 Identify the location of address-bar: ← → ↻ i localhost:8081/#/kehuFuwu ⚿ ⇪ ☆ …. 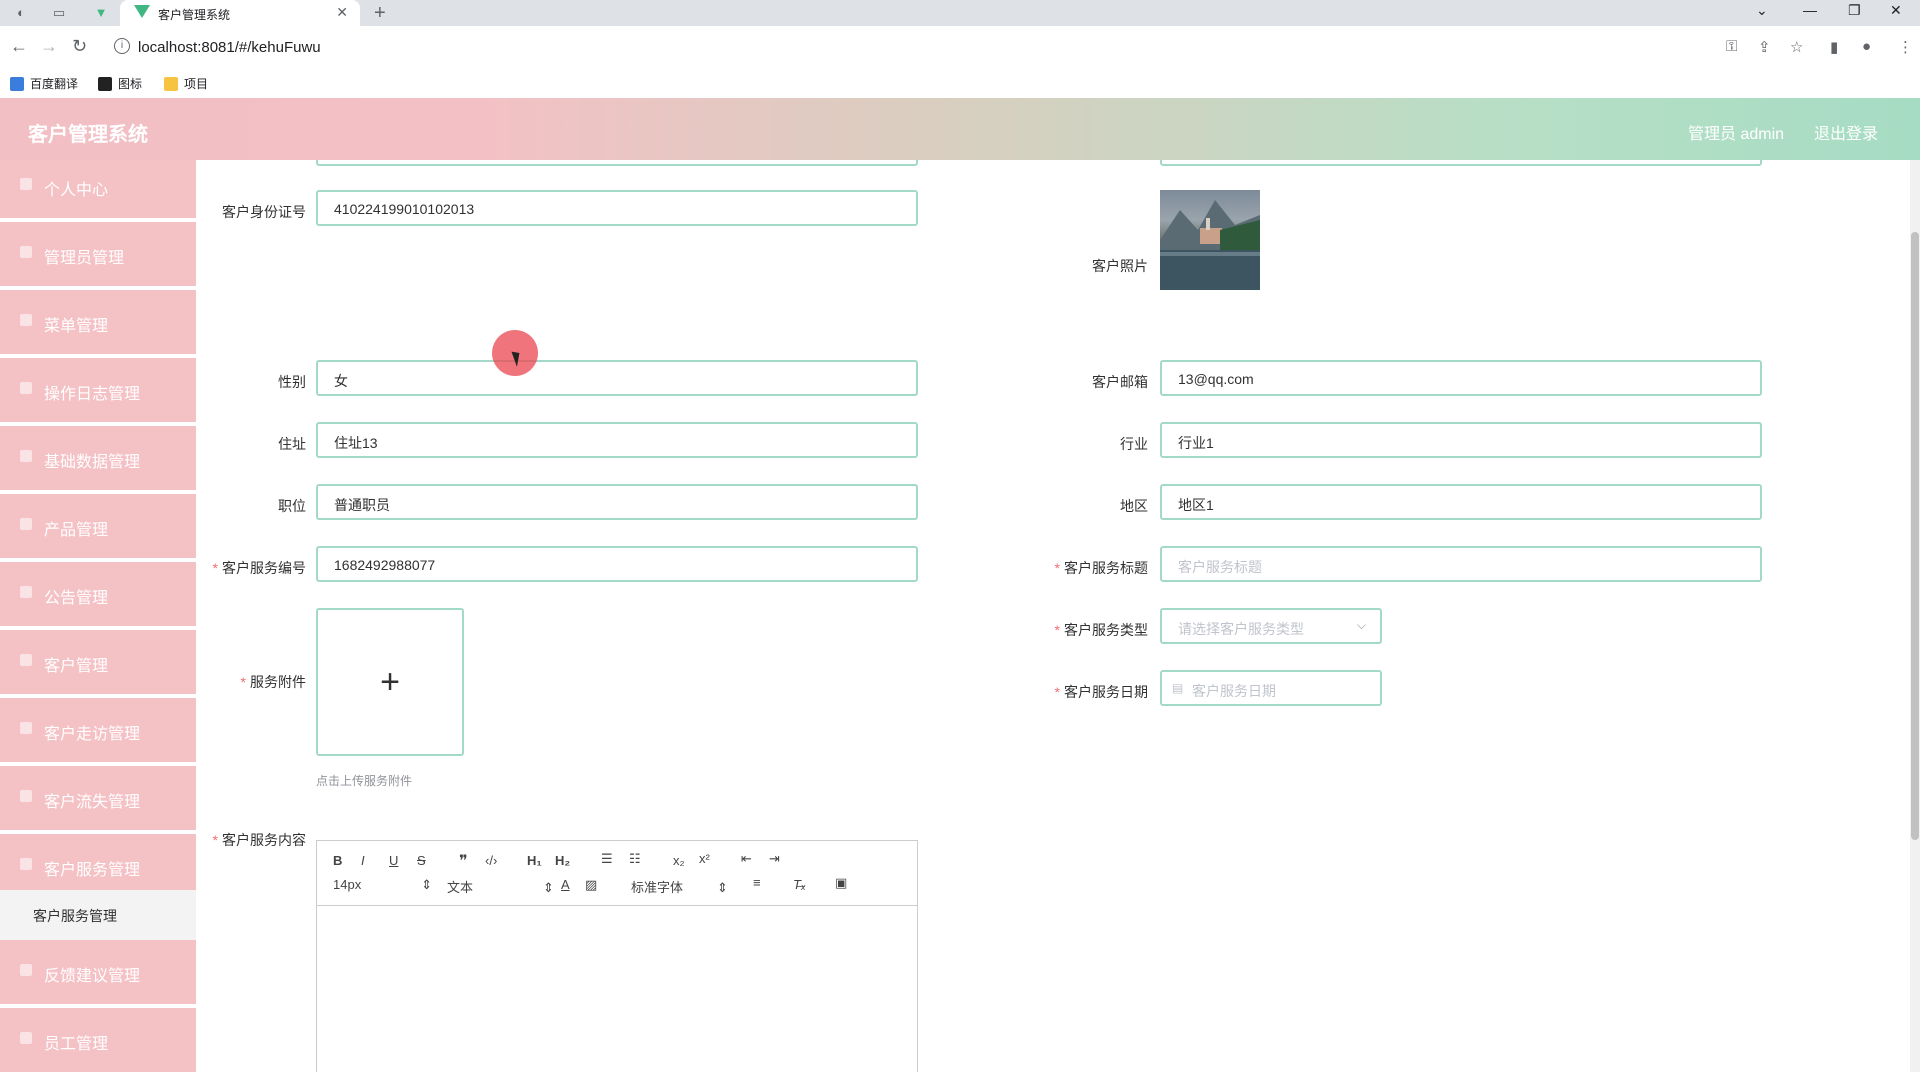
(960, 47).